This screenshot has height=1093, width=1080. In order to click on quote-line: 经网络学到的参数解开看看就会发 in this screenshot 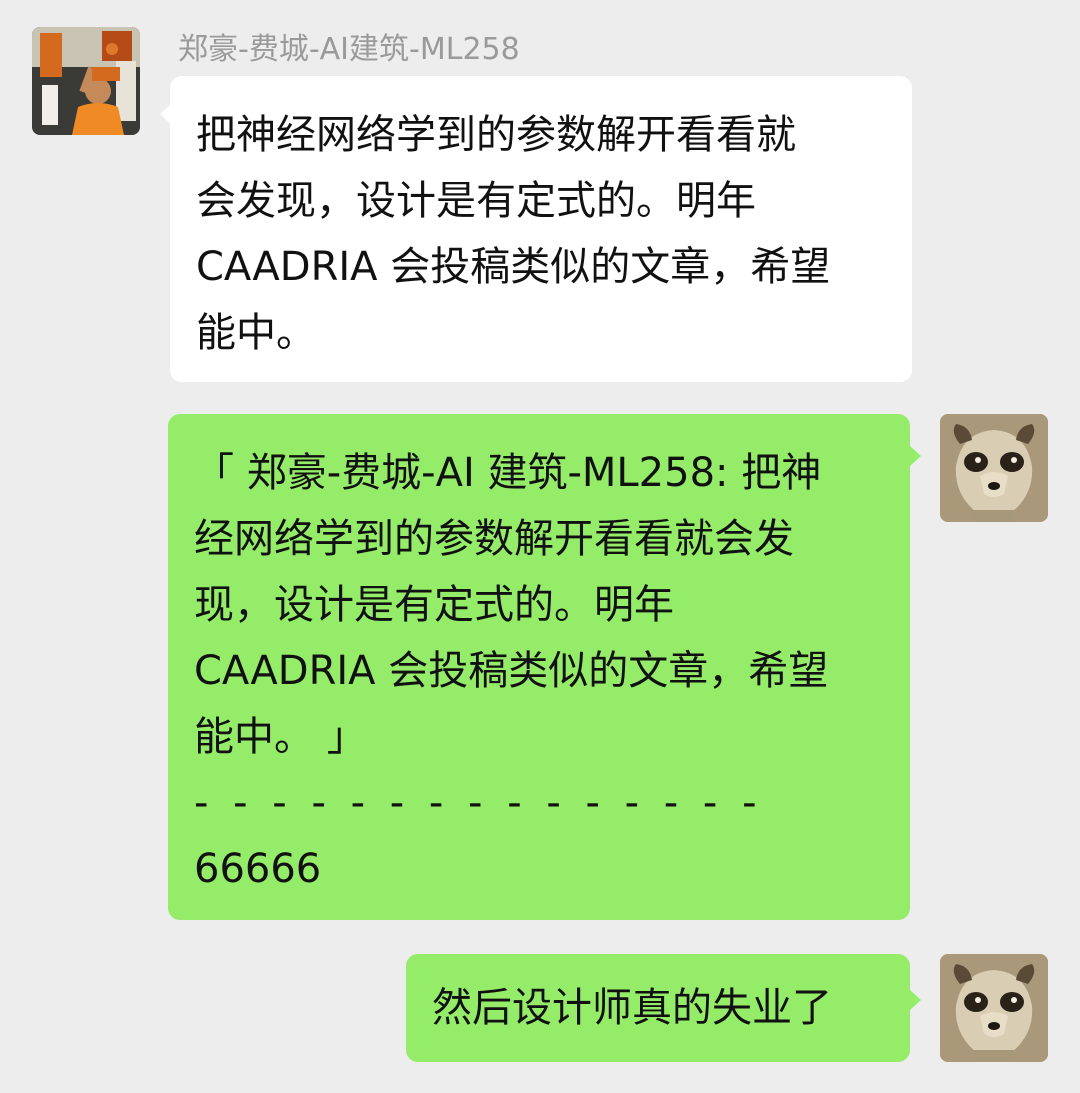, I will do `click(494, 539)`.